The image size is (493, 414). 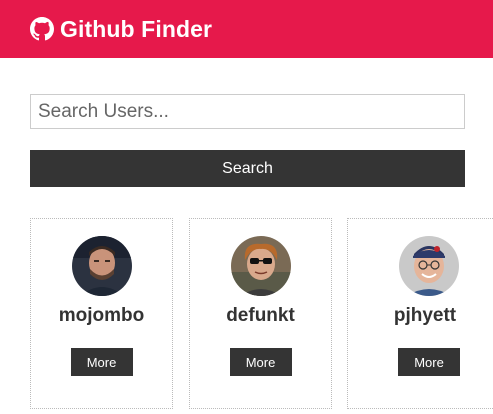 I want to click on user-login: defunkt, so click(x=260, y=315).